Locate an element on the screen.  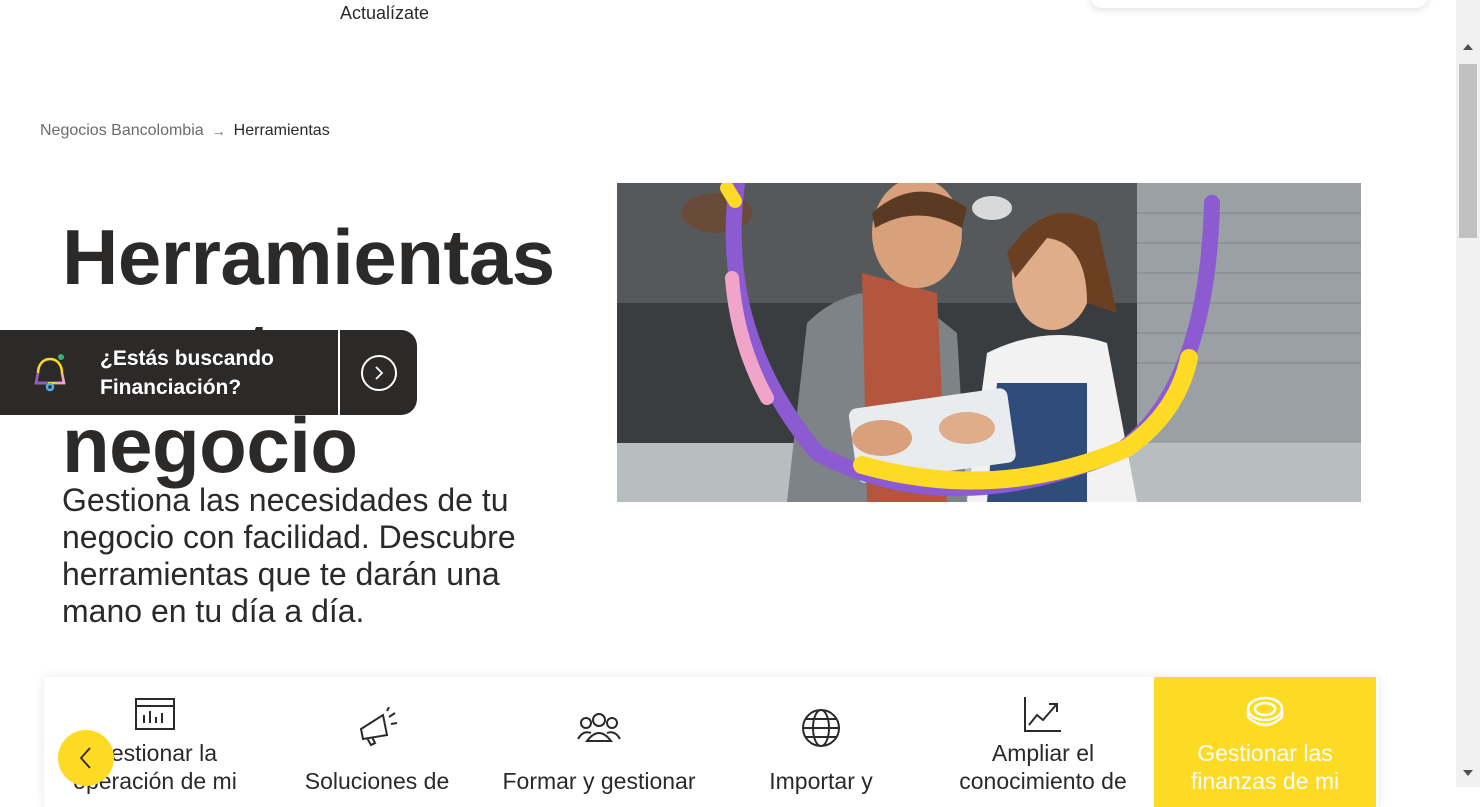
tool-label-line2: Soluciones de is located at coordinates (377, 781).